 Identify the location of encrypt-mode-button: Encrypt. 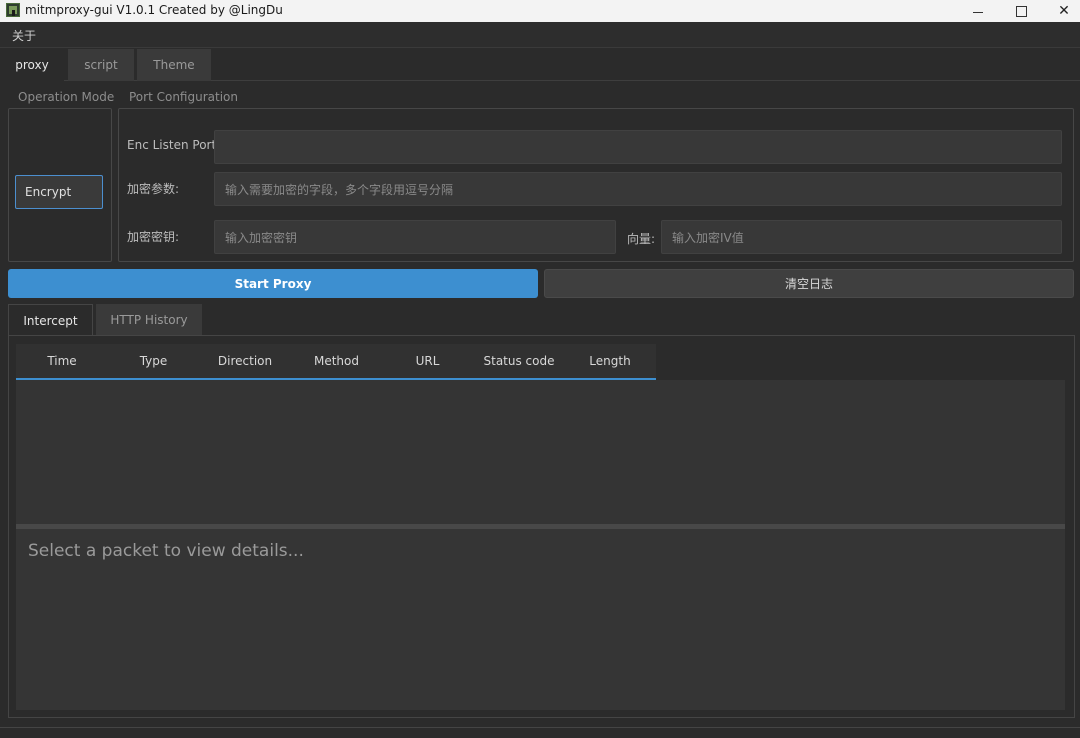
(59, 192).